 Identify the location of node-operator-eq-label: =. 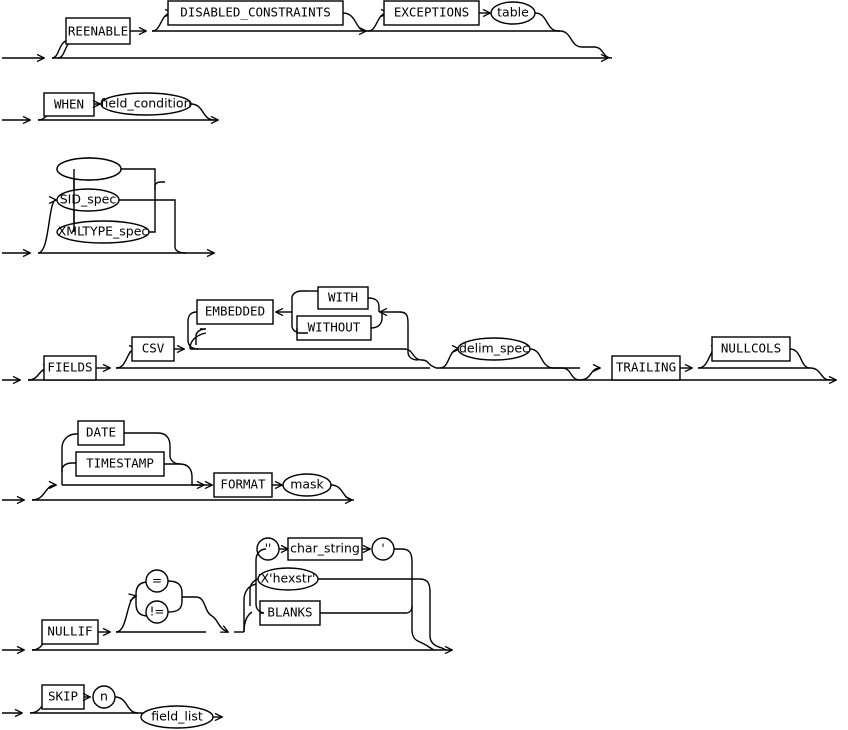
(157, 581).